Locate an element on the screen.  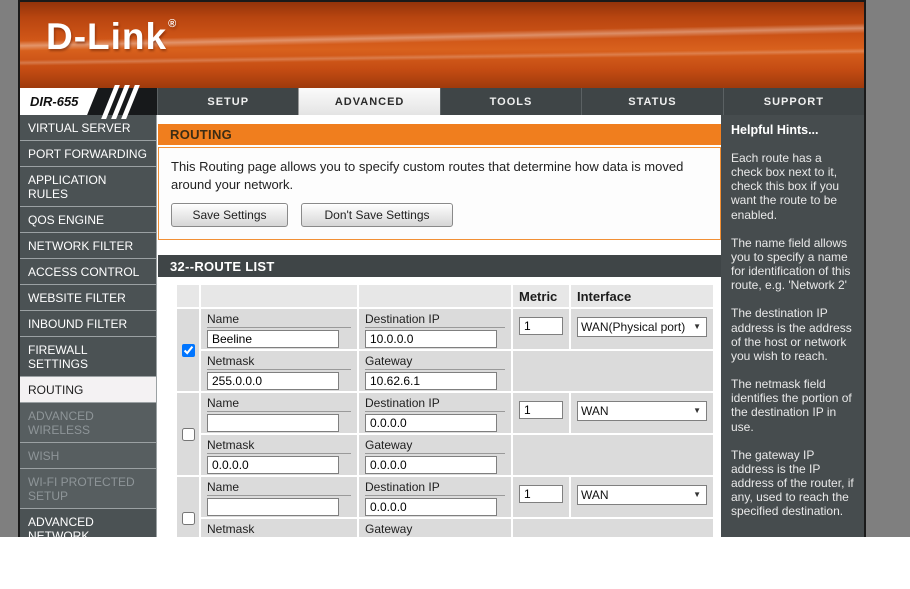
tab-status: STATUS is located at coordinates (652, 101).